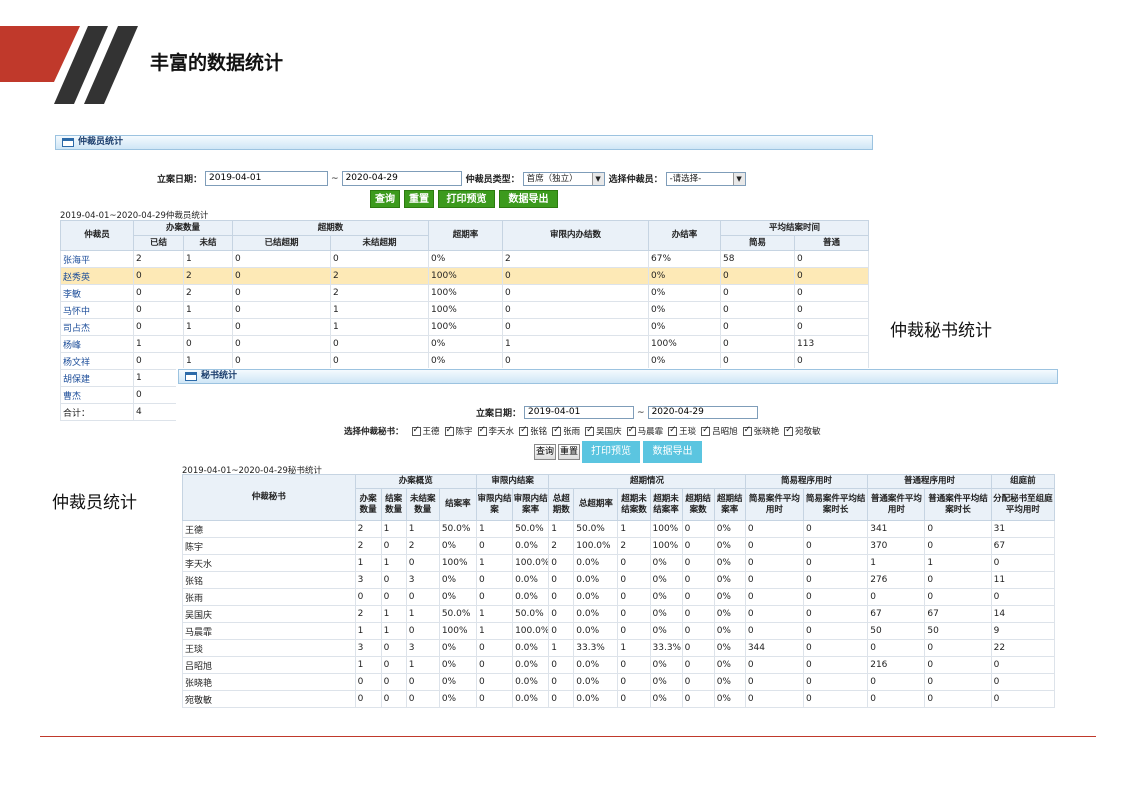 The height and width of the screenshot is (786, 1135). Describe the element at coordinates (465, 344) in the screenshot. I see `table-row: 杨峰 1 0 0 0 0% 1 100% 0 113` at that location.